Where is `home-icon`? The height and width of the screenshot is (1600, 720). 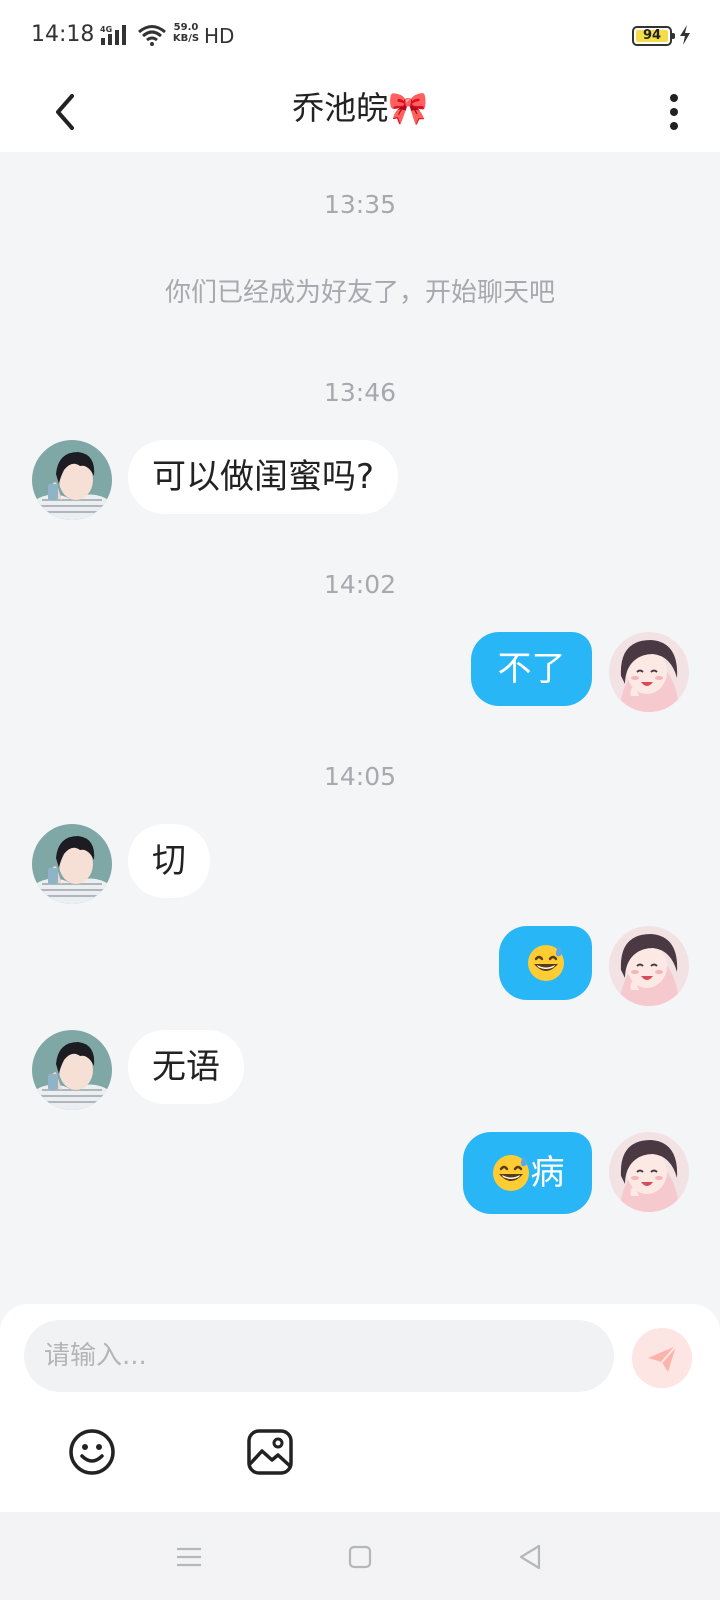
home-icon is located at coordinates (360, 1557).